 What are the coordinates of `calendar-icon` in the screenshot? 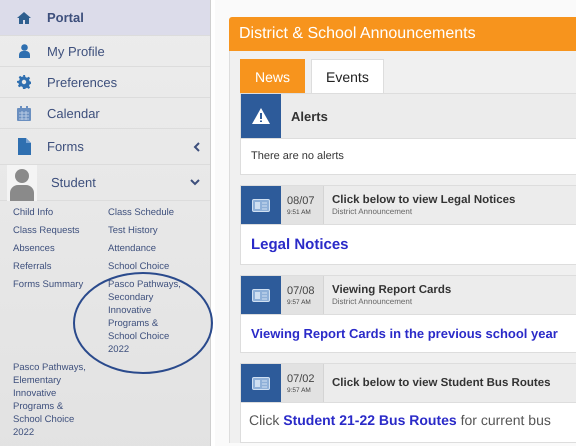 It's located at (24, 113).